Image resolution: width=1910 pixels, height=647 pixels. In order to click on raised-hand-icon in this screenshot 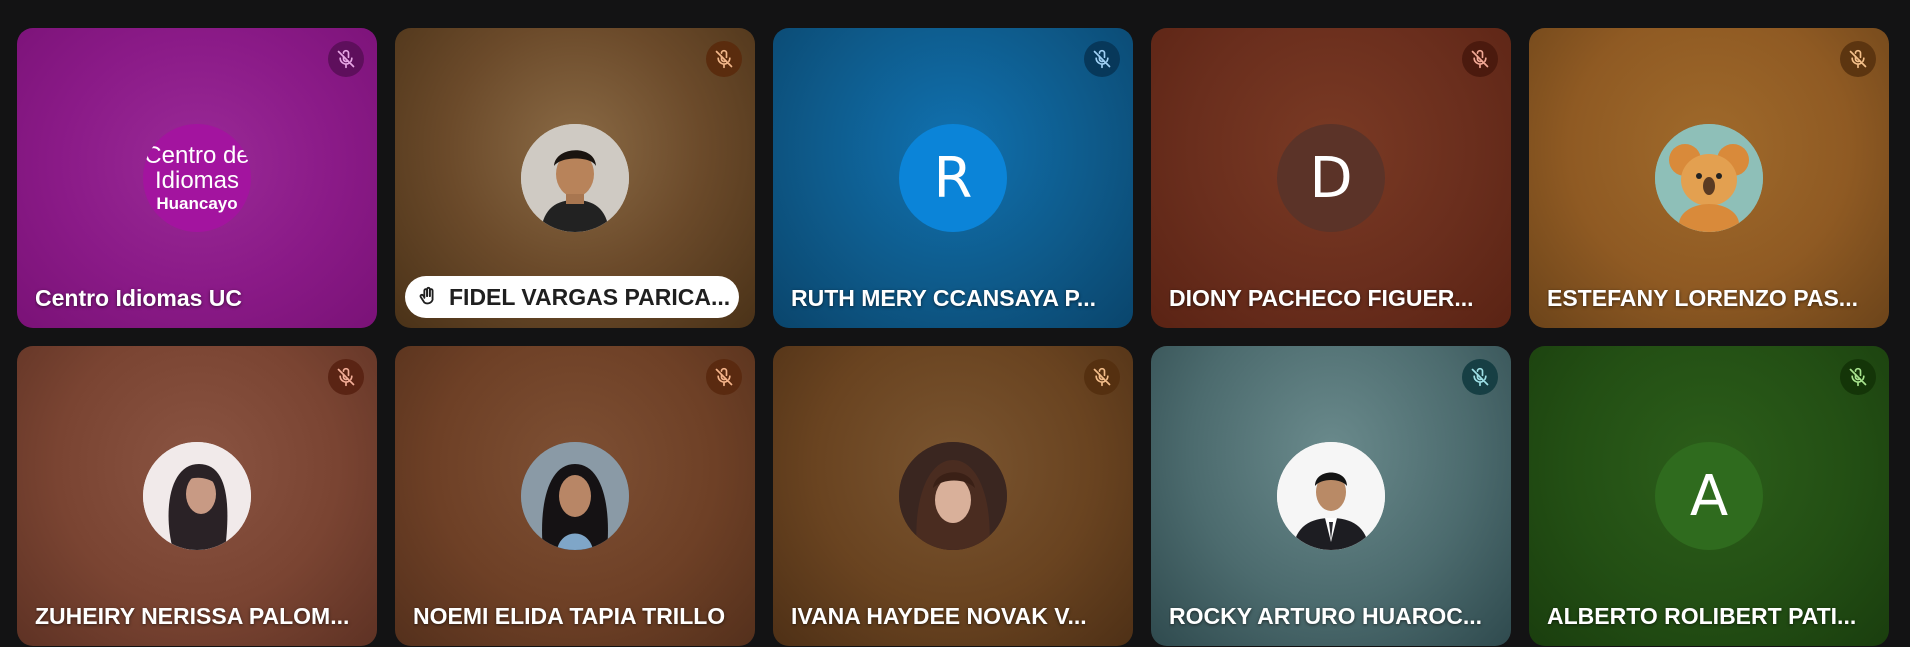, I will do `click(428, 297)`.